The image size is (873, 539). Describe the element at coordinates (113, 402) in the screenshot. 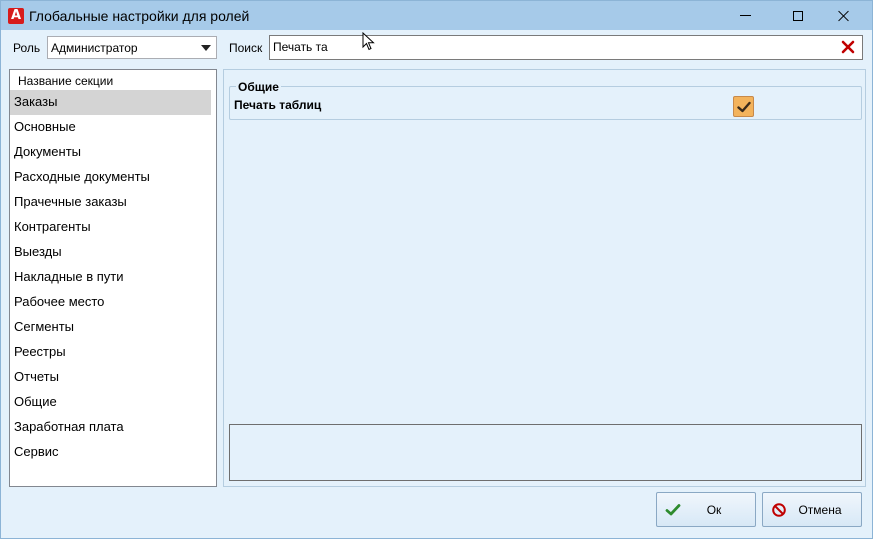

I see `list-item: Общие` at that location.